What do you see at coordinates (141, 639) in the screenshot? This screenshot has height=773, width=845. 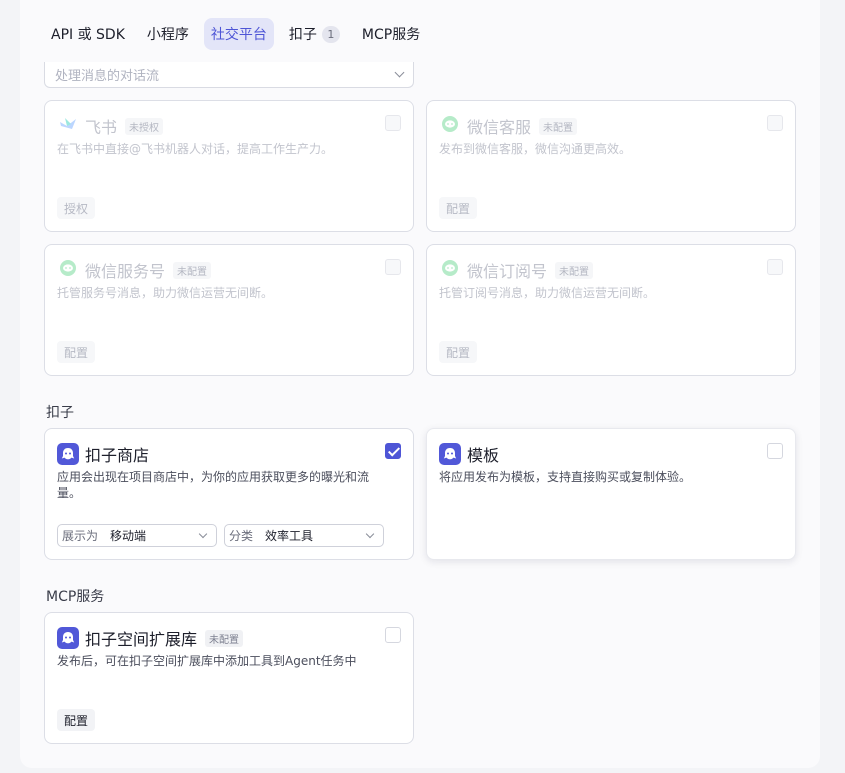 I see `card-title: 扣子空间扩展库` at bounding box center [141, 639].